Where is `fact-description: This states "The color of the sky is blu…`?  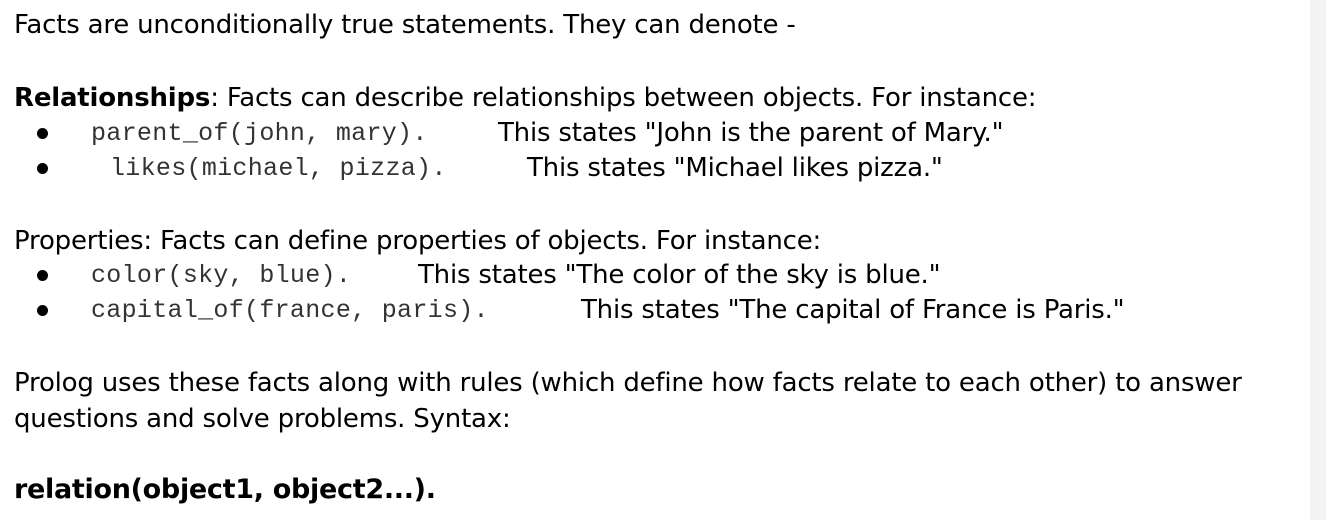 fact-description: This states "The color of the sky is blu… is located at coordinates (679, 275).